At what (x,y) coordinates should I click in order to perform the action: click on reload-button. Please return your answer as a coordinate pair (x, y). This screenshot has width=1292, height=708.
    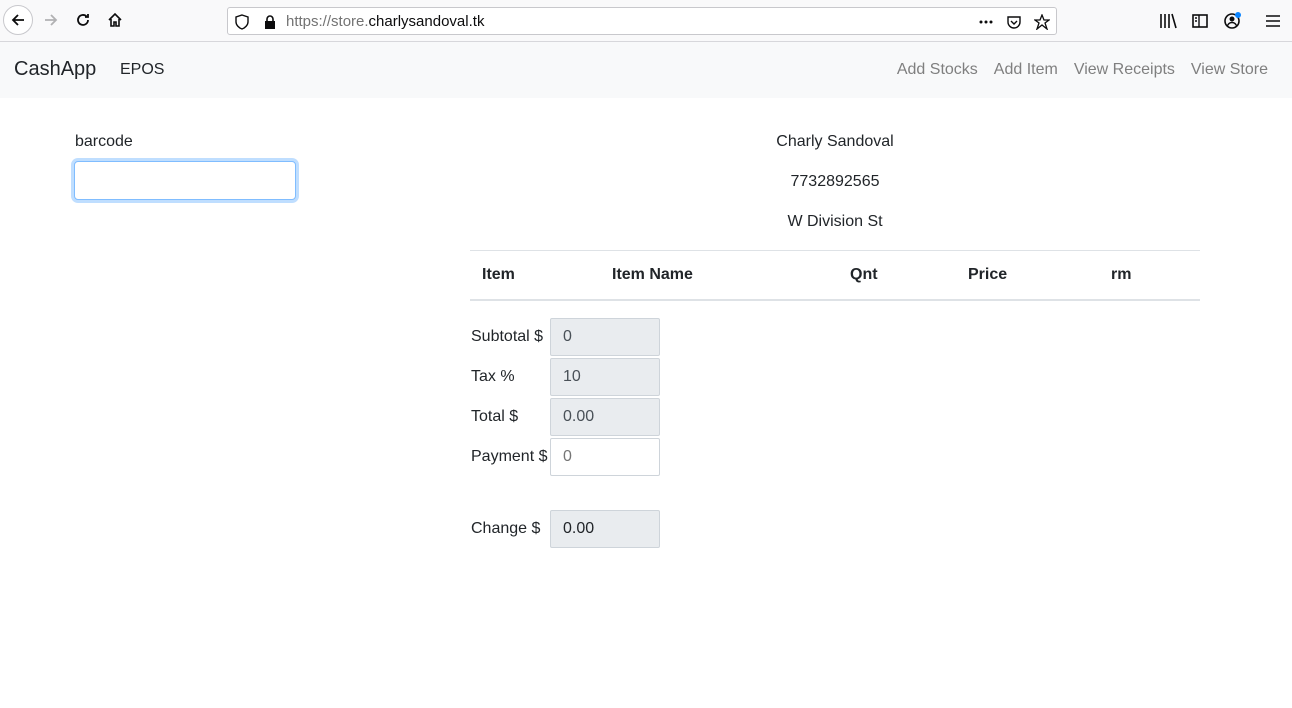
    Looking at the image, I should click on (83, 20).